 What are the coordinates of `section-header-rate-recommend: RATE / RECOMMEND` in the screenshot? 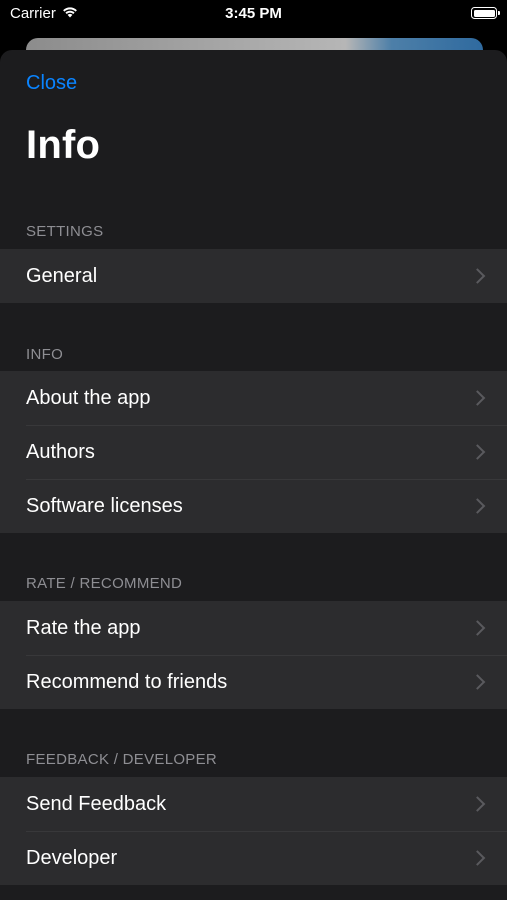 It's located at (104, 583).